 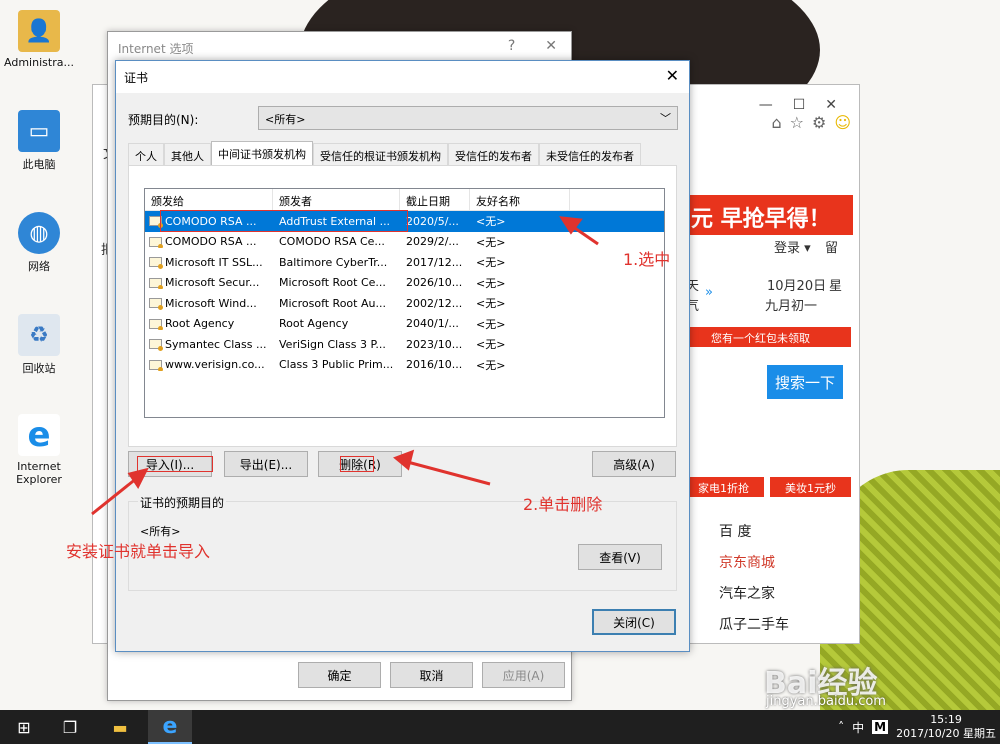 What do you see at coordinates (262, 153) in the screenshot?
I see `tab-intermediate-ca: 中间证书颁发机构` at bounding box center [262, 153].